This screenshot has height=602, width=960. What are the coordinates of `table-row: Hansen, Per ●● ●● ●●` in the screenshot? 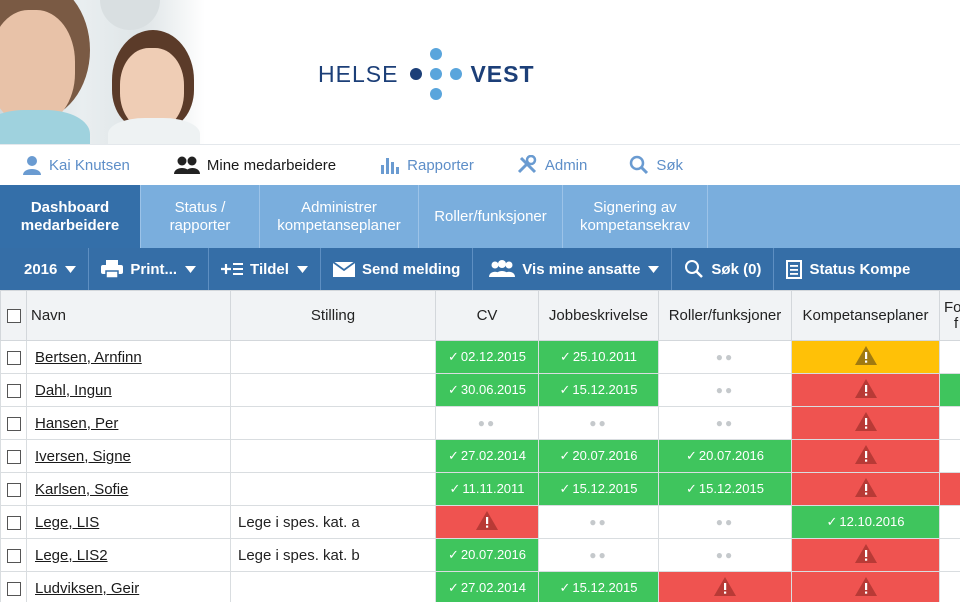 It's located at (480, 423).